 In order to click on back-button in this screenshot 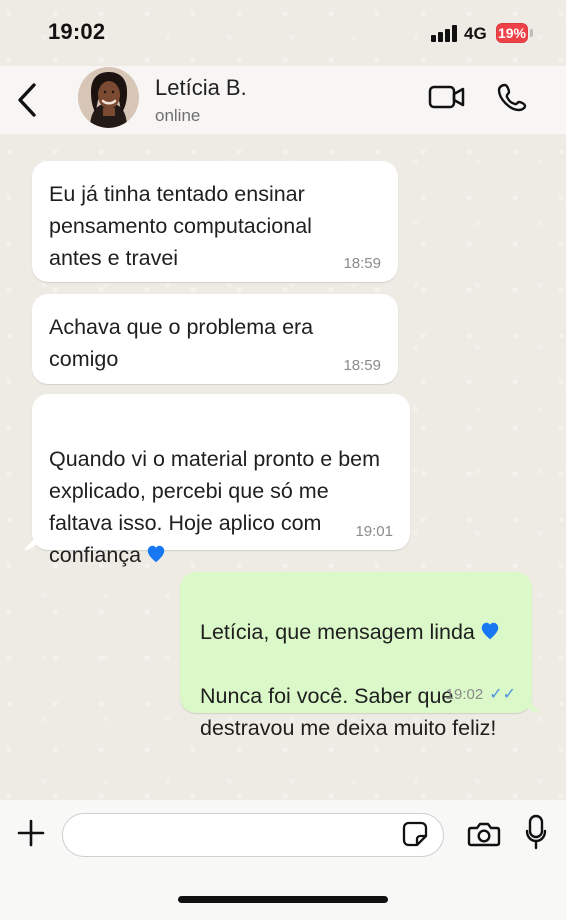, I will do `click(28, 100)`.